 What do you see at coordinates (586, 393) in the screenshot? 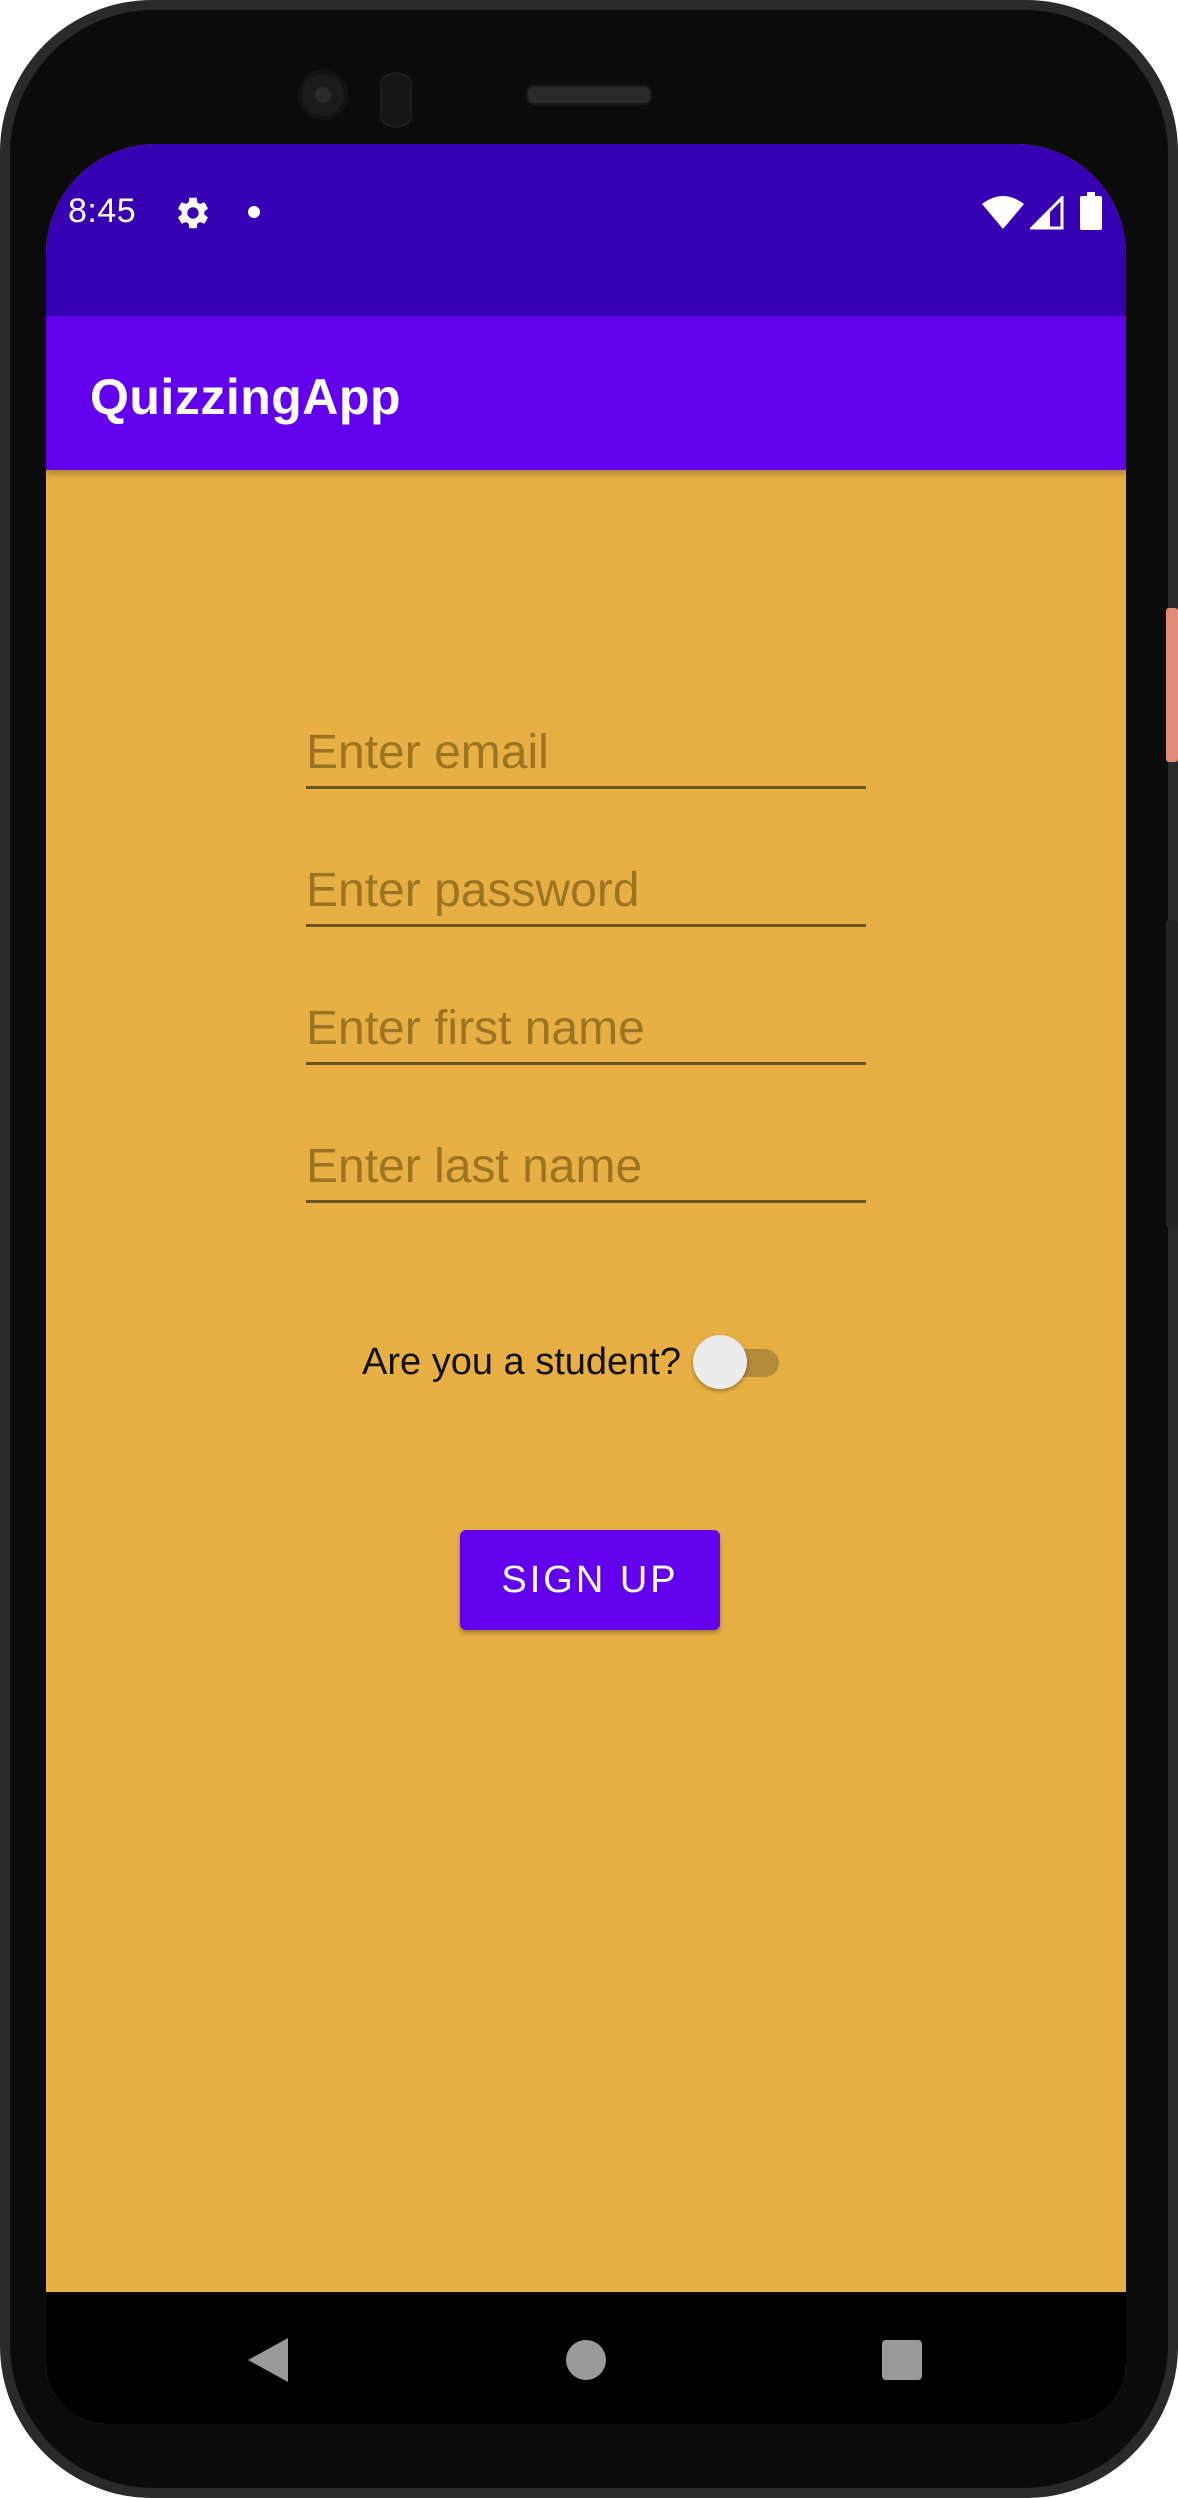
I see `app-bar: QuizzingApp` at bounding box center [586, 393].